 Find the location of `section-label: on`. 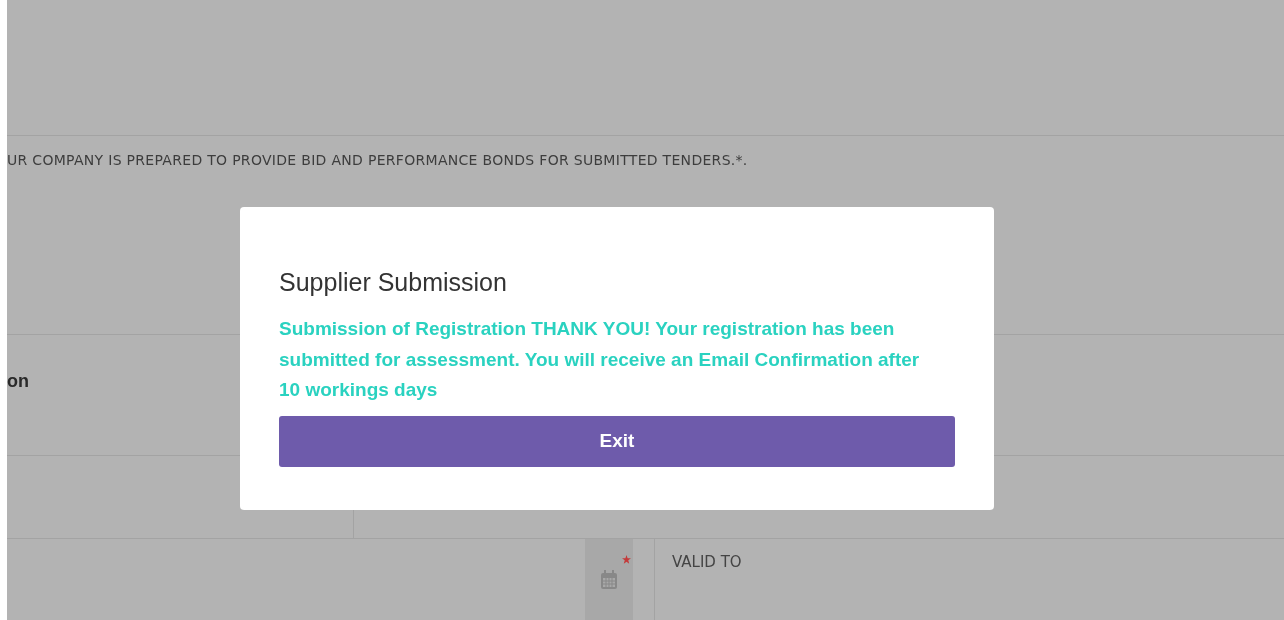

section-label: on is located at coordinates (18, 381).